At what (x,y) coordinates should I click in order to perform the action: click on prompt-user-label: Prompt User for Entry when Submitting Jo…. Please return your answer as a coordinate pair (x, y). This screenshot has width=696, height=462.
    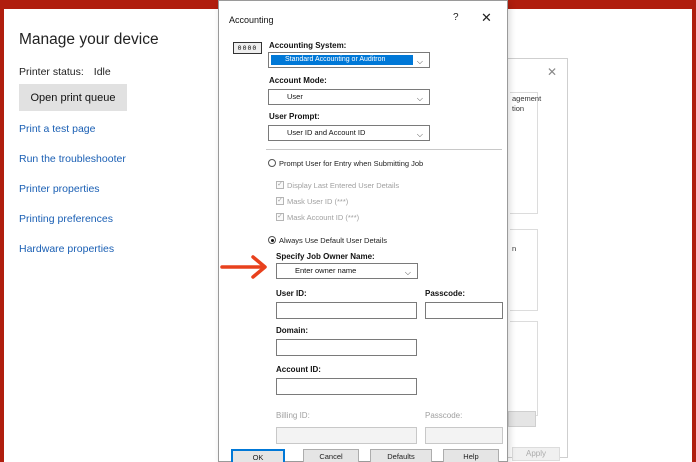
    Looking at the image, I should click on (351, 163).